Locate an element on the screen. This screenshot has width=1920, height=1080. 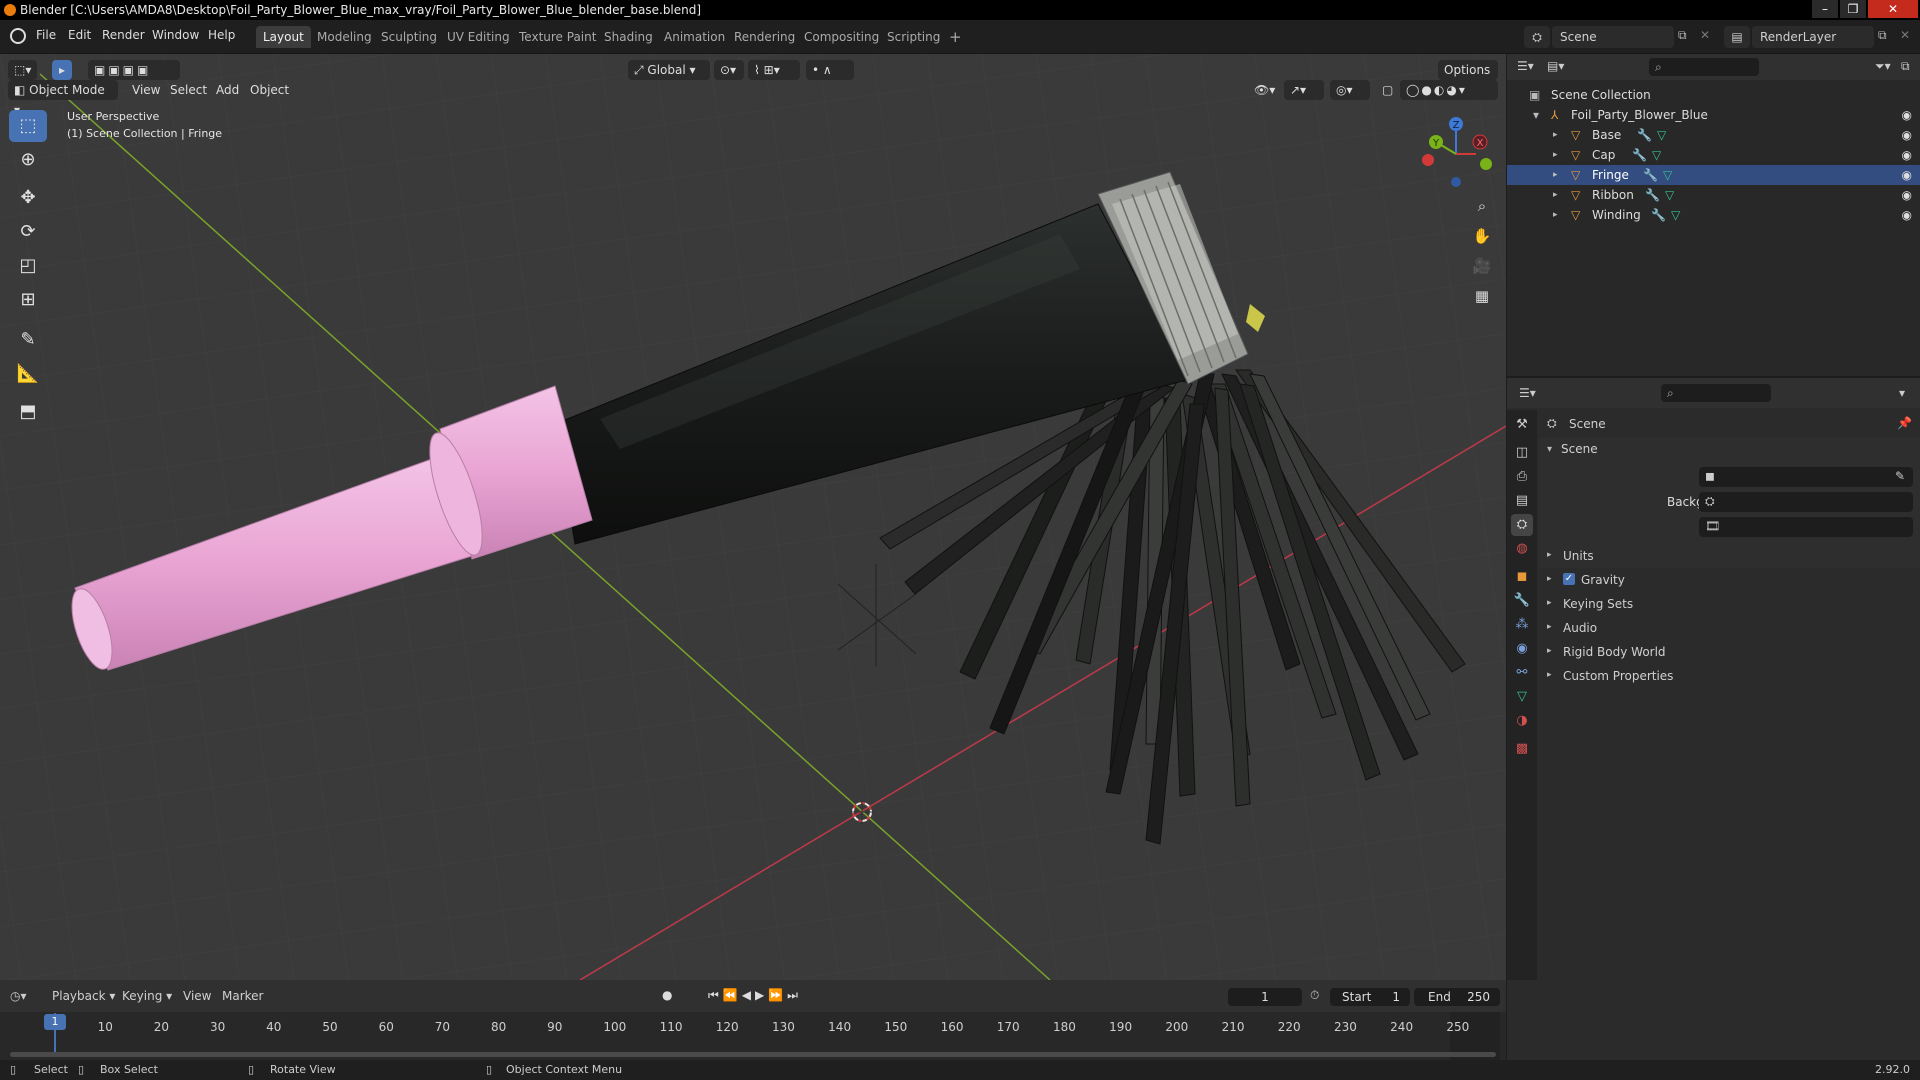
panel-collapse-icon: ▾ is located at coordinates (1549, 449).